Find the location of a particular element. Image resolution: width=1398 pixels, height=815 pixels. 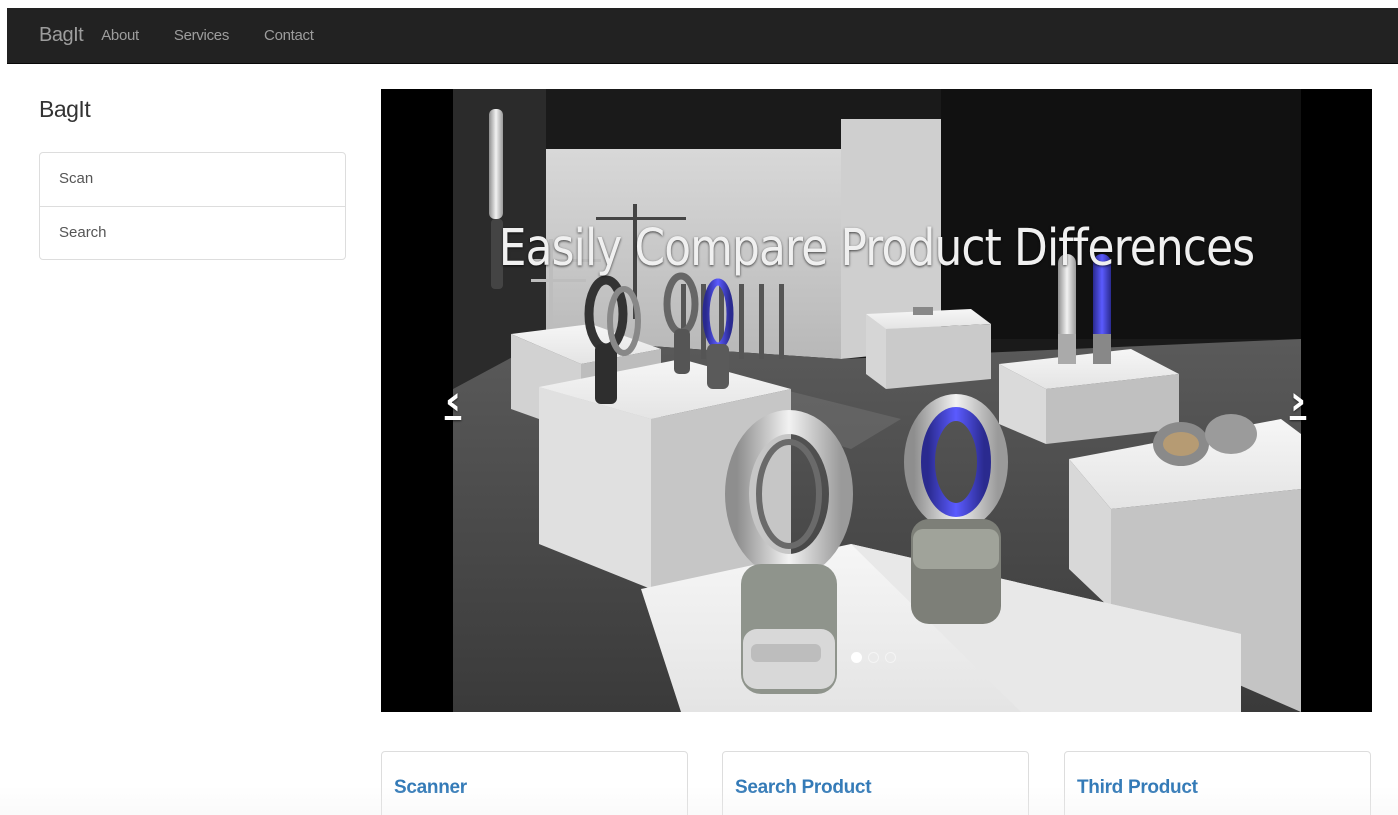

sidebar-item-search: Search is located at coordinates (192, 232).